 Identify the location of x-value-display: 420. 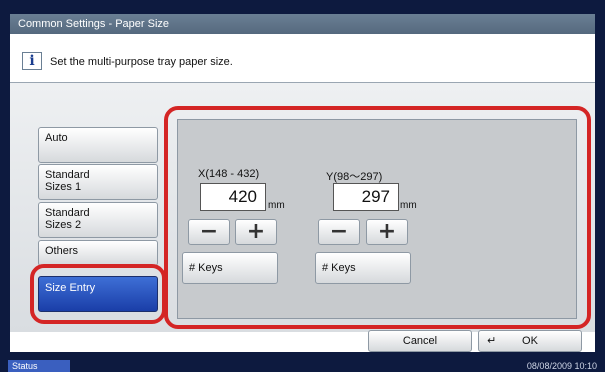
(233, 197).